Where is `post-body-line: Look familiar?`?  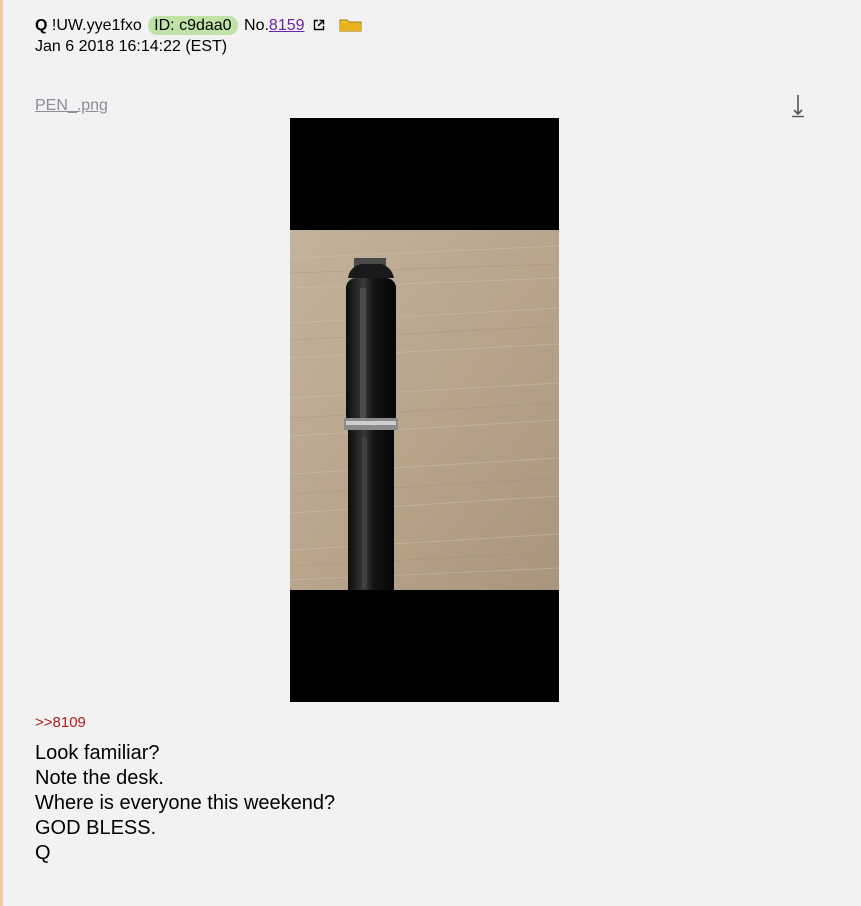 post-body-line: Look familiar? is located at coordinates (97, 753).